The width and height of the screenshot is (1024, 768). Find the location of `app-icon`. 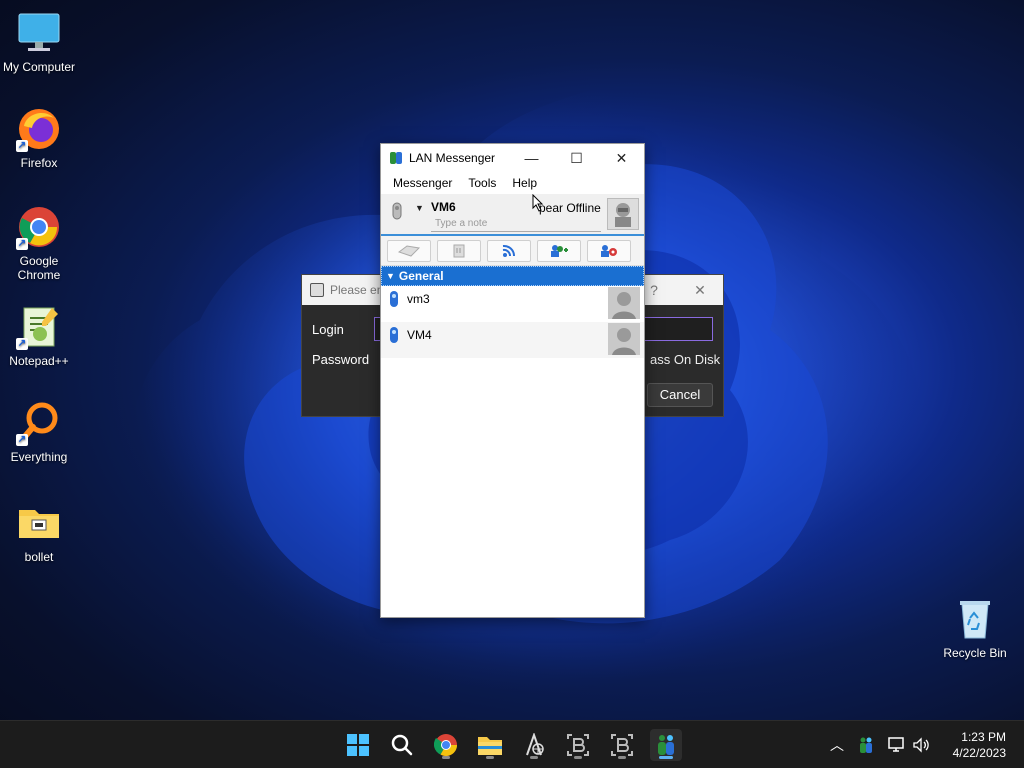

app-icon is located at coordinates (317, 290).